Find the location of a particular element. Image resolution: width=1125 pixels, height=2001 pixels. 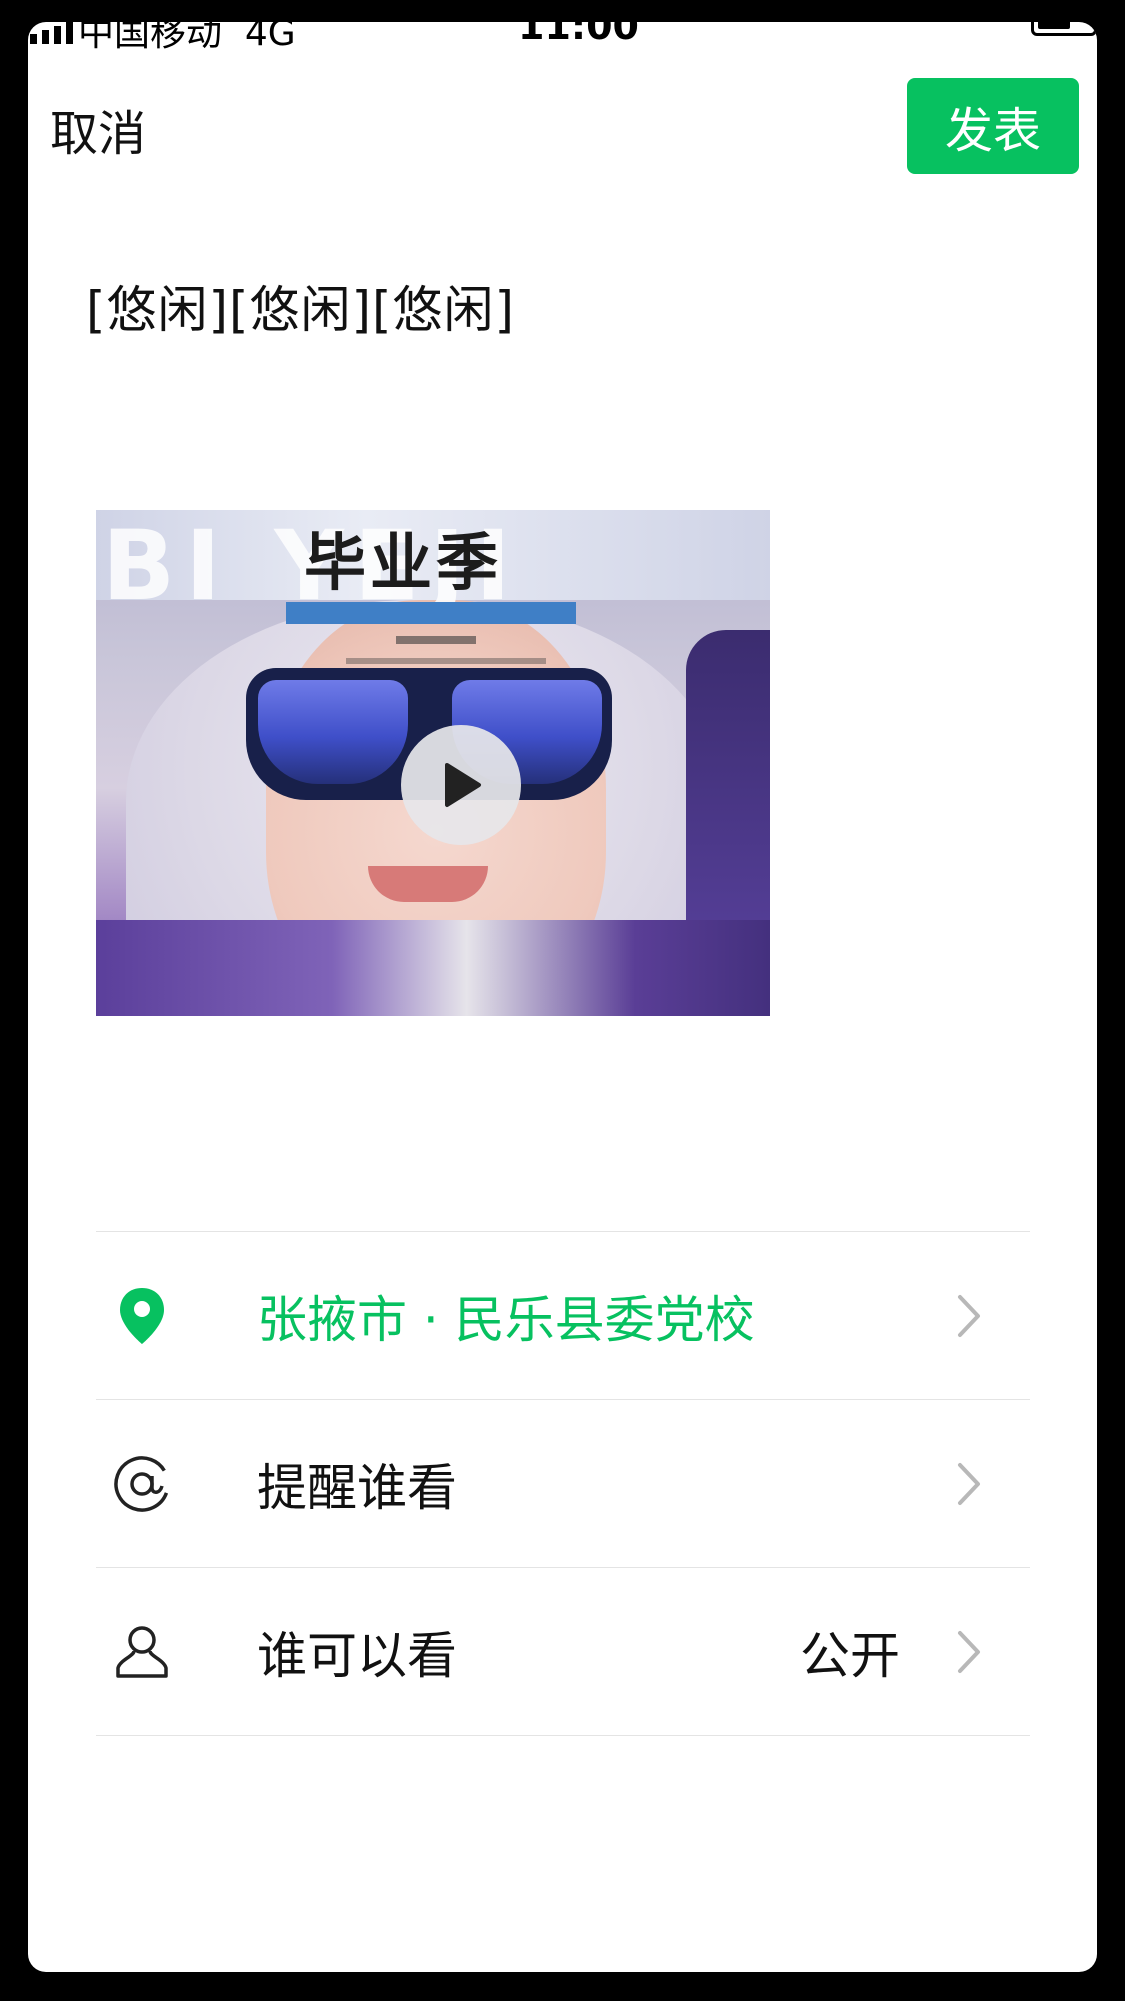

location-label: 张掖市 · 民乐县委党校 is located at coordinates (506, 1319).